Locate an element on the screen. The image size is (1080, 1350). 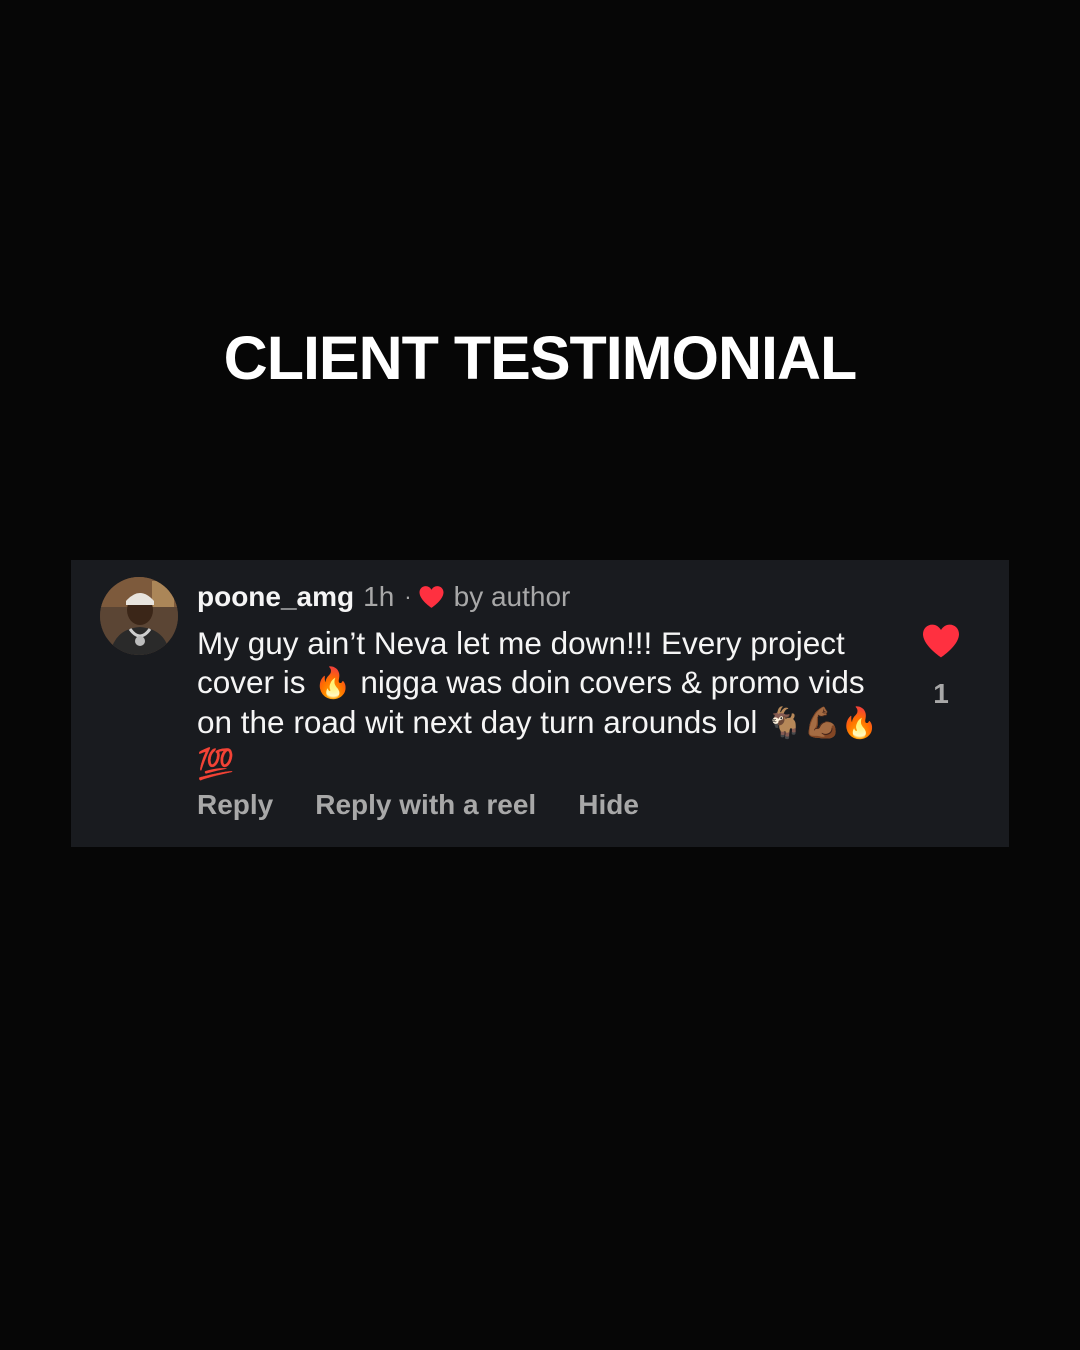
avatar is located at coordinates (139, 616).